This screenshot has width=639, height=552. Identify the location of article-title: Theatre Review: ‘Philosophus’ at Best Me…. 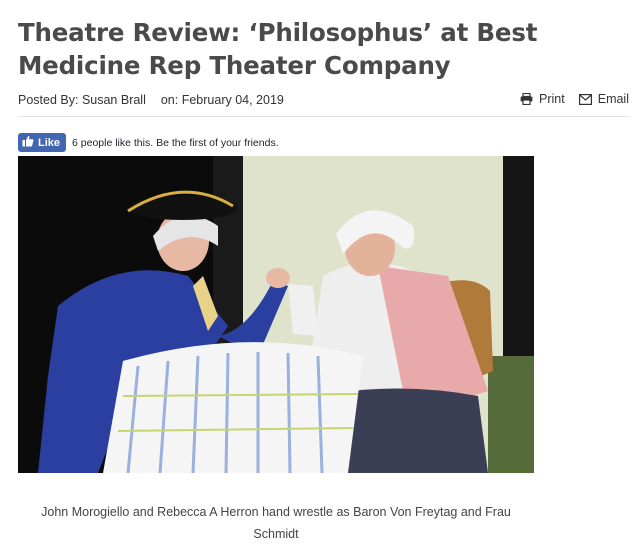
(278, 49).